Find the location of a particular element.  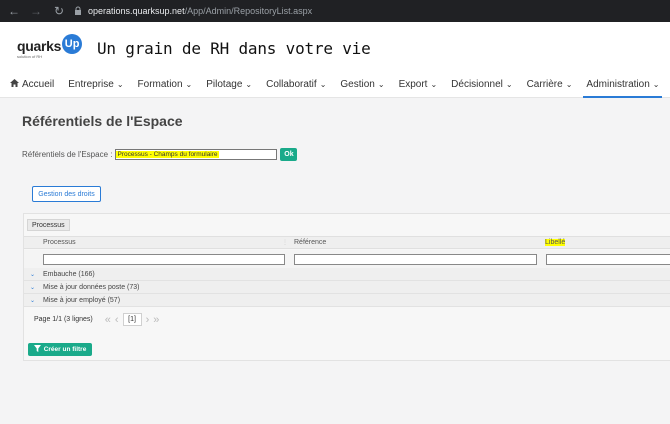

nav-item-export: Export ⌄ is located at coordinates (418, 85).